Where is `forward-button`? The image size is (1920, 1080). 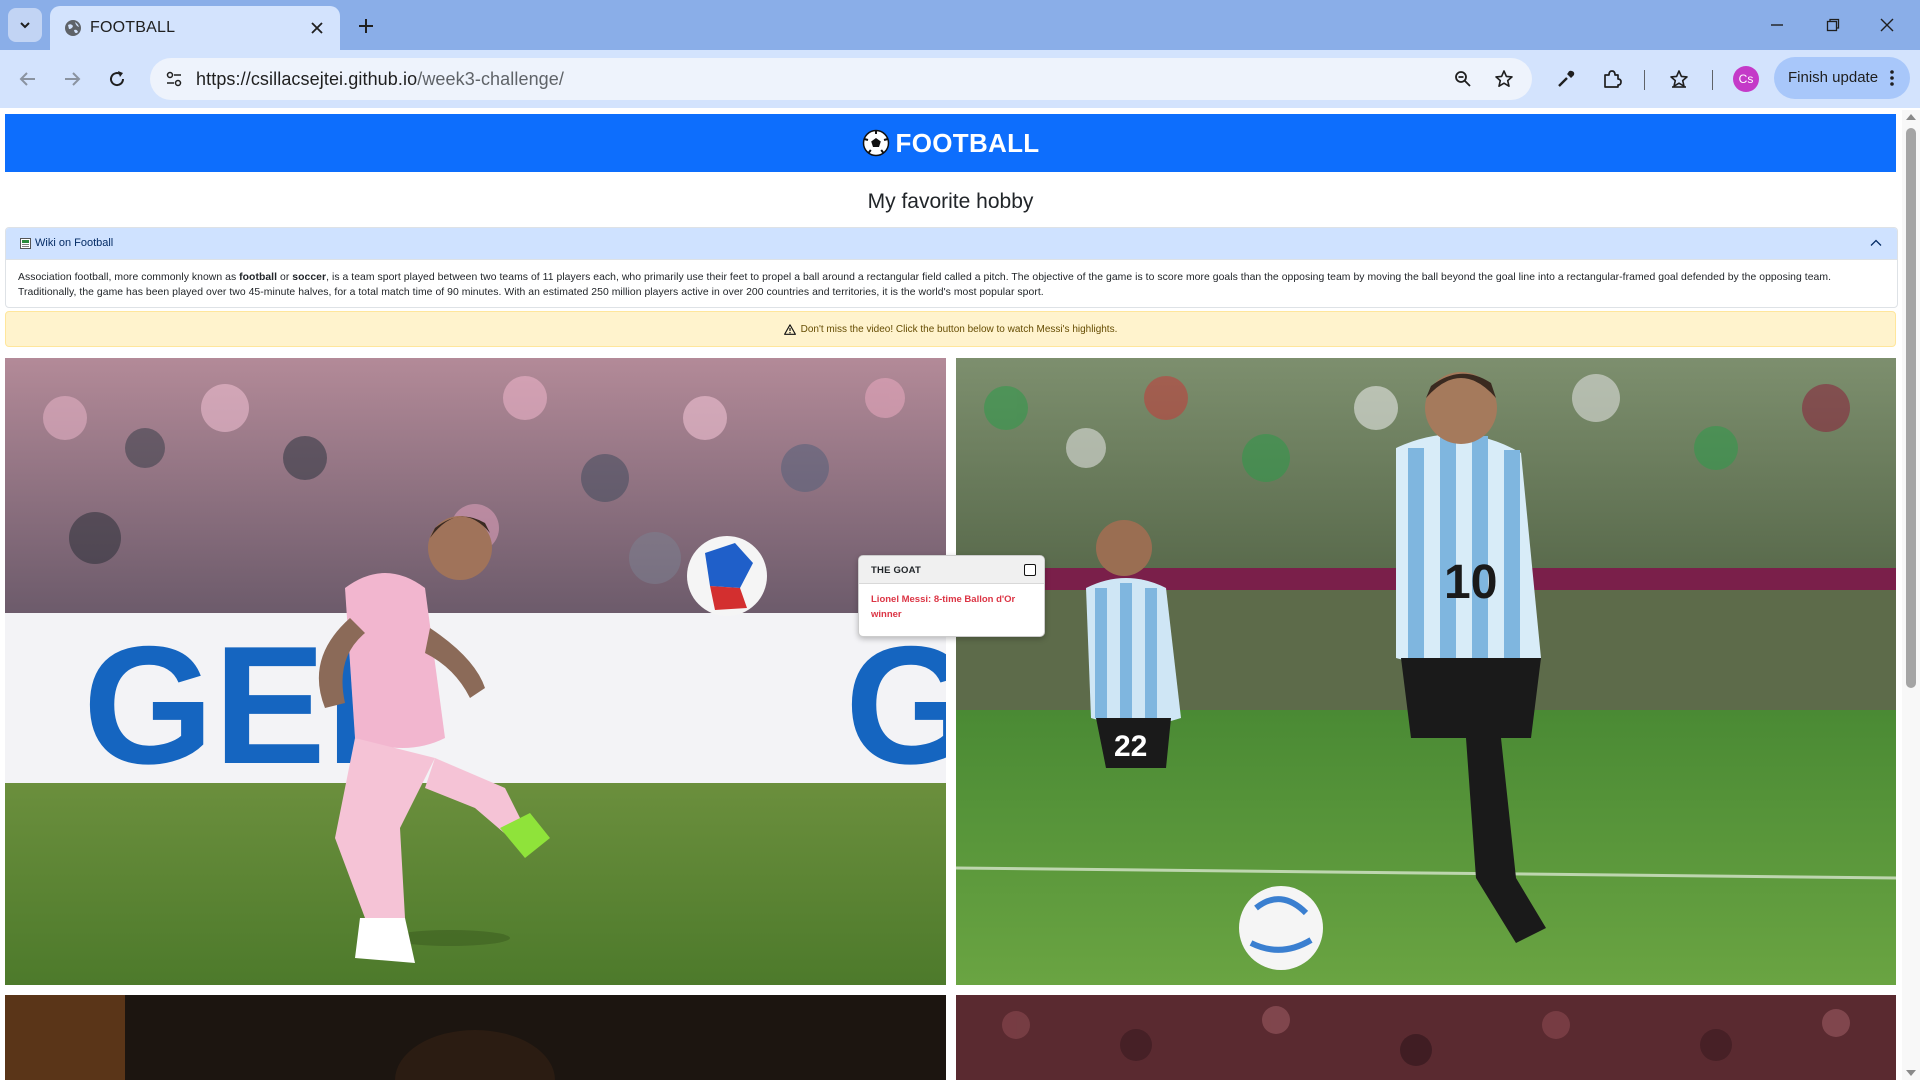
forward-button is located at coordinates (72, 79).